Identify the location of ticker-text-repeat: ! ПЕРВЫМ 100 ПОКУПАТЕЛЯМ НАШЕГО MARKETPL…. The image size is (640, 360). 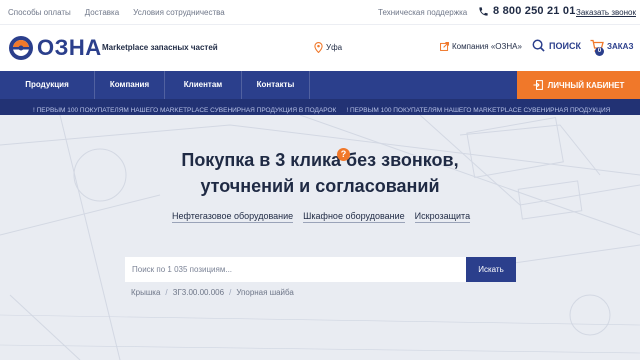
(478, 110).